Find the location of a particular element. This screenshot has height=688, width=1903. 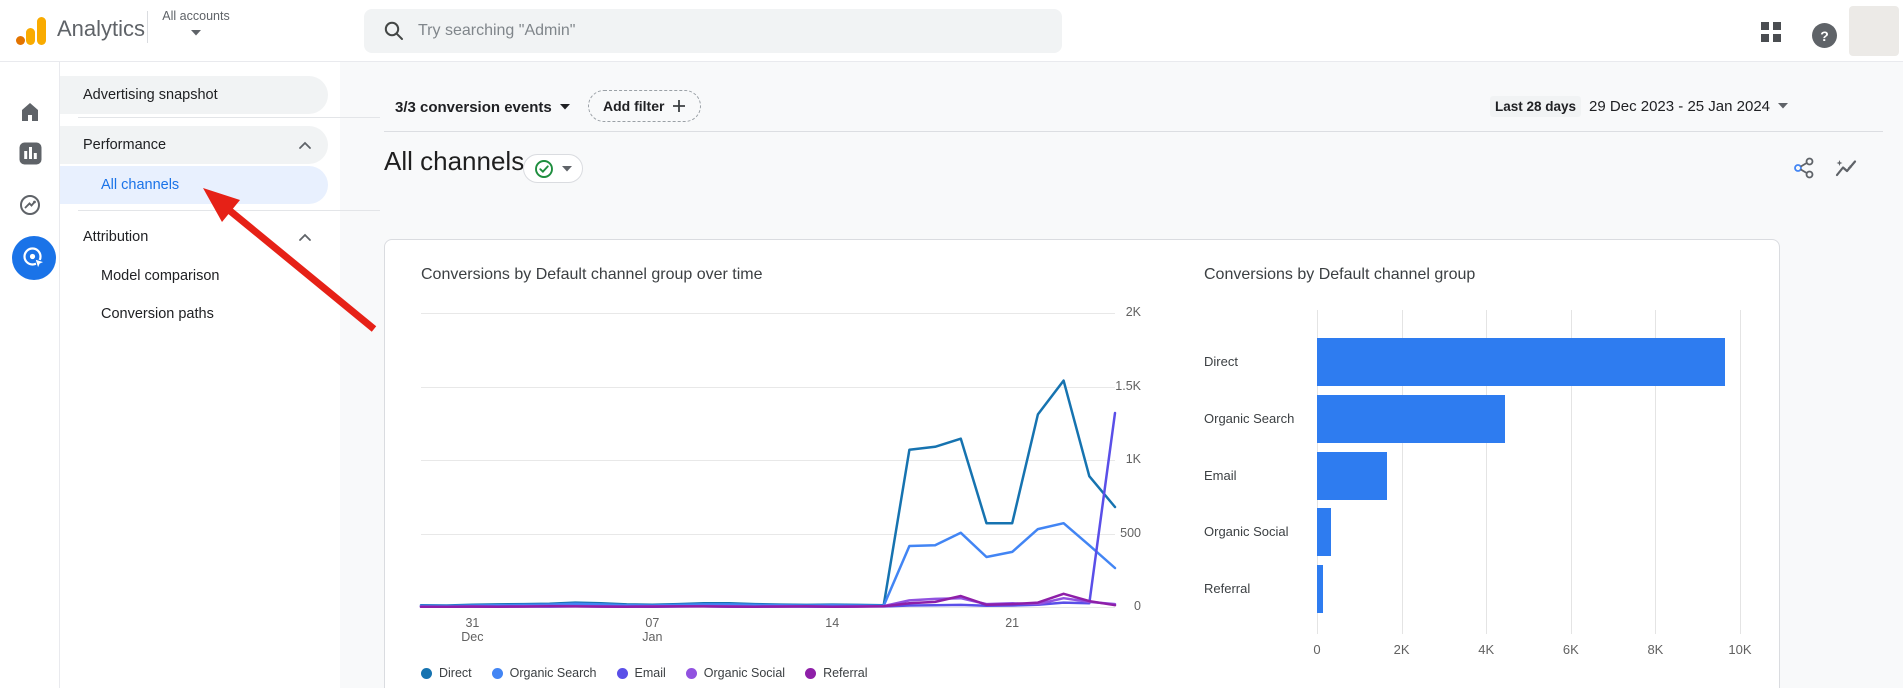

sidebar-item-label: Advertising snapshot is located at coordinates (150, 95).